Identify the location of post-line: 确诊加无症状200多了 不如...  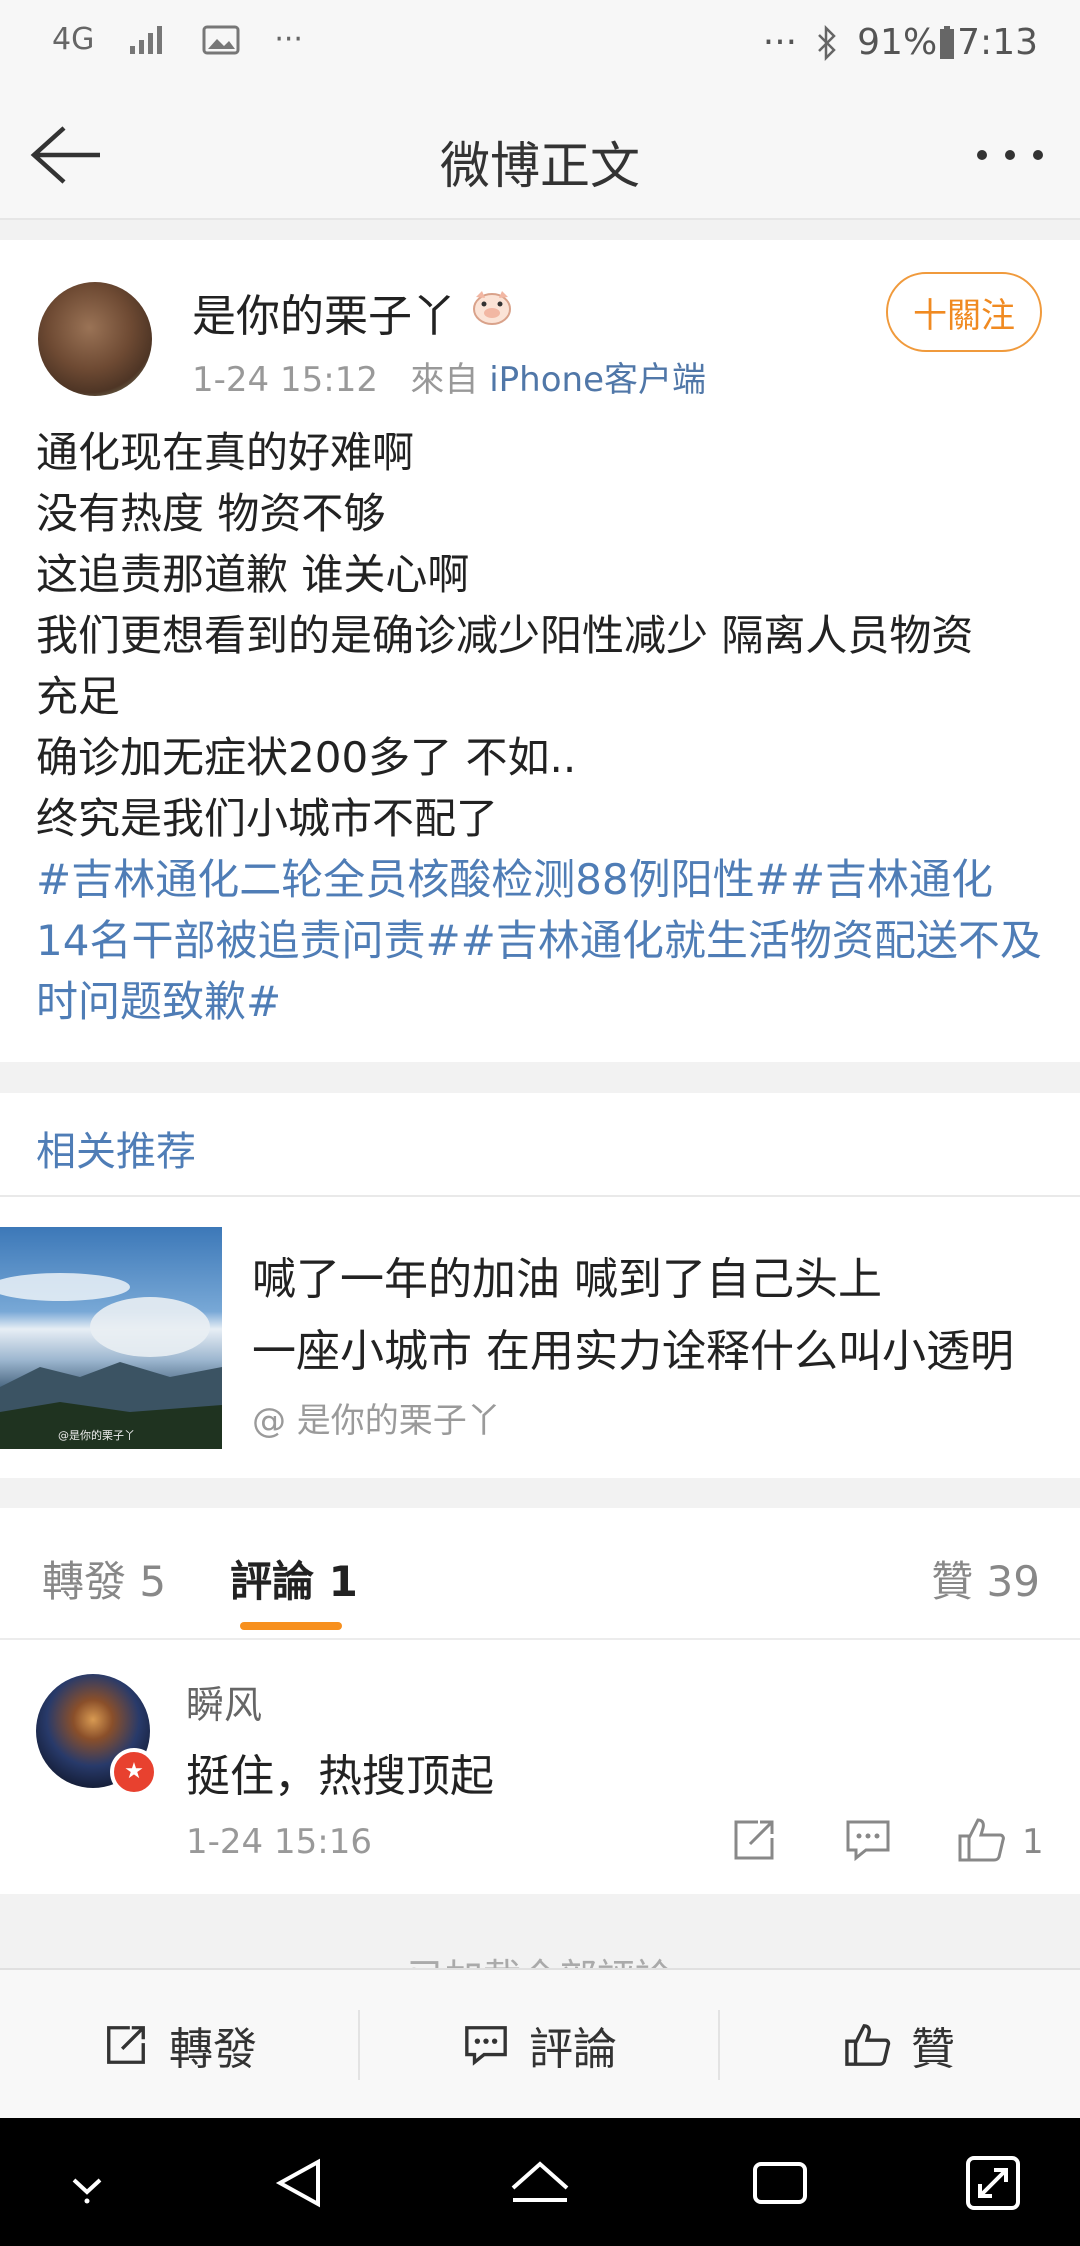
(306, 757).